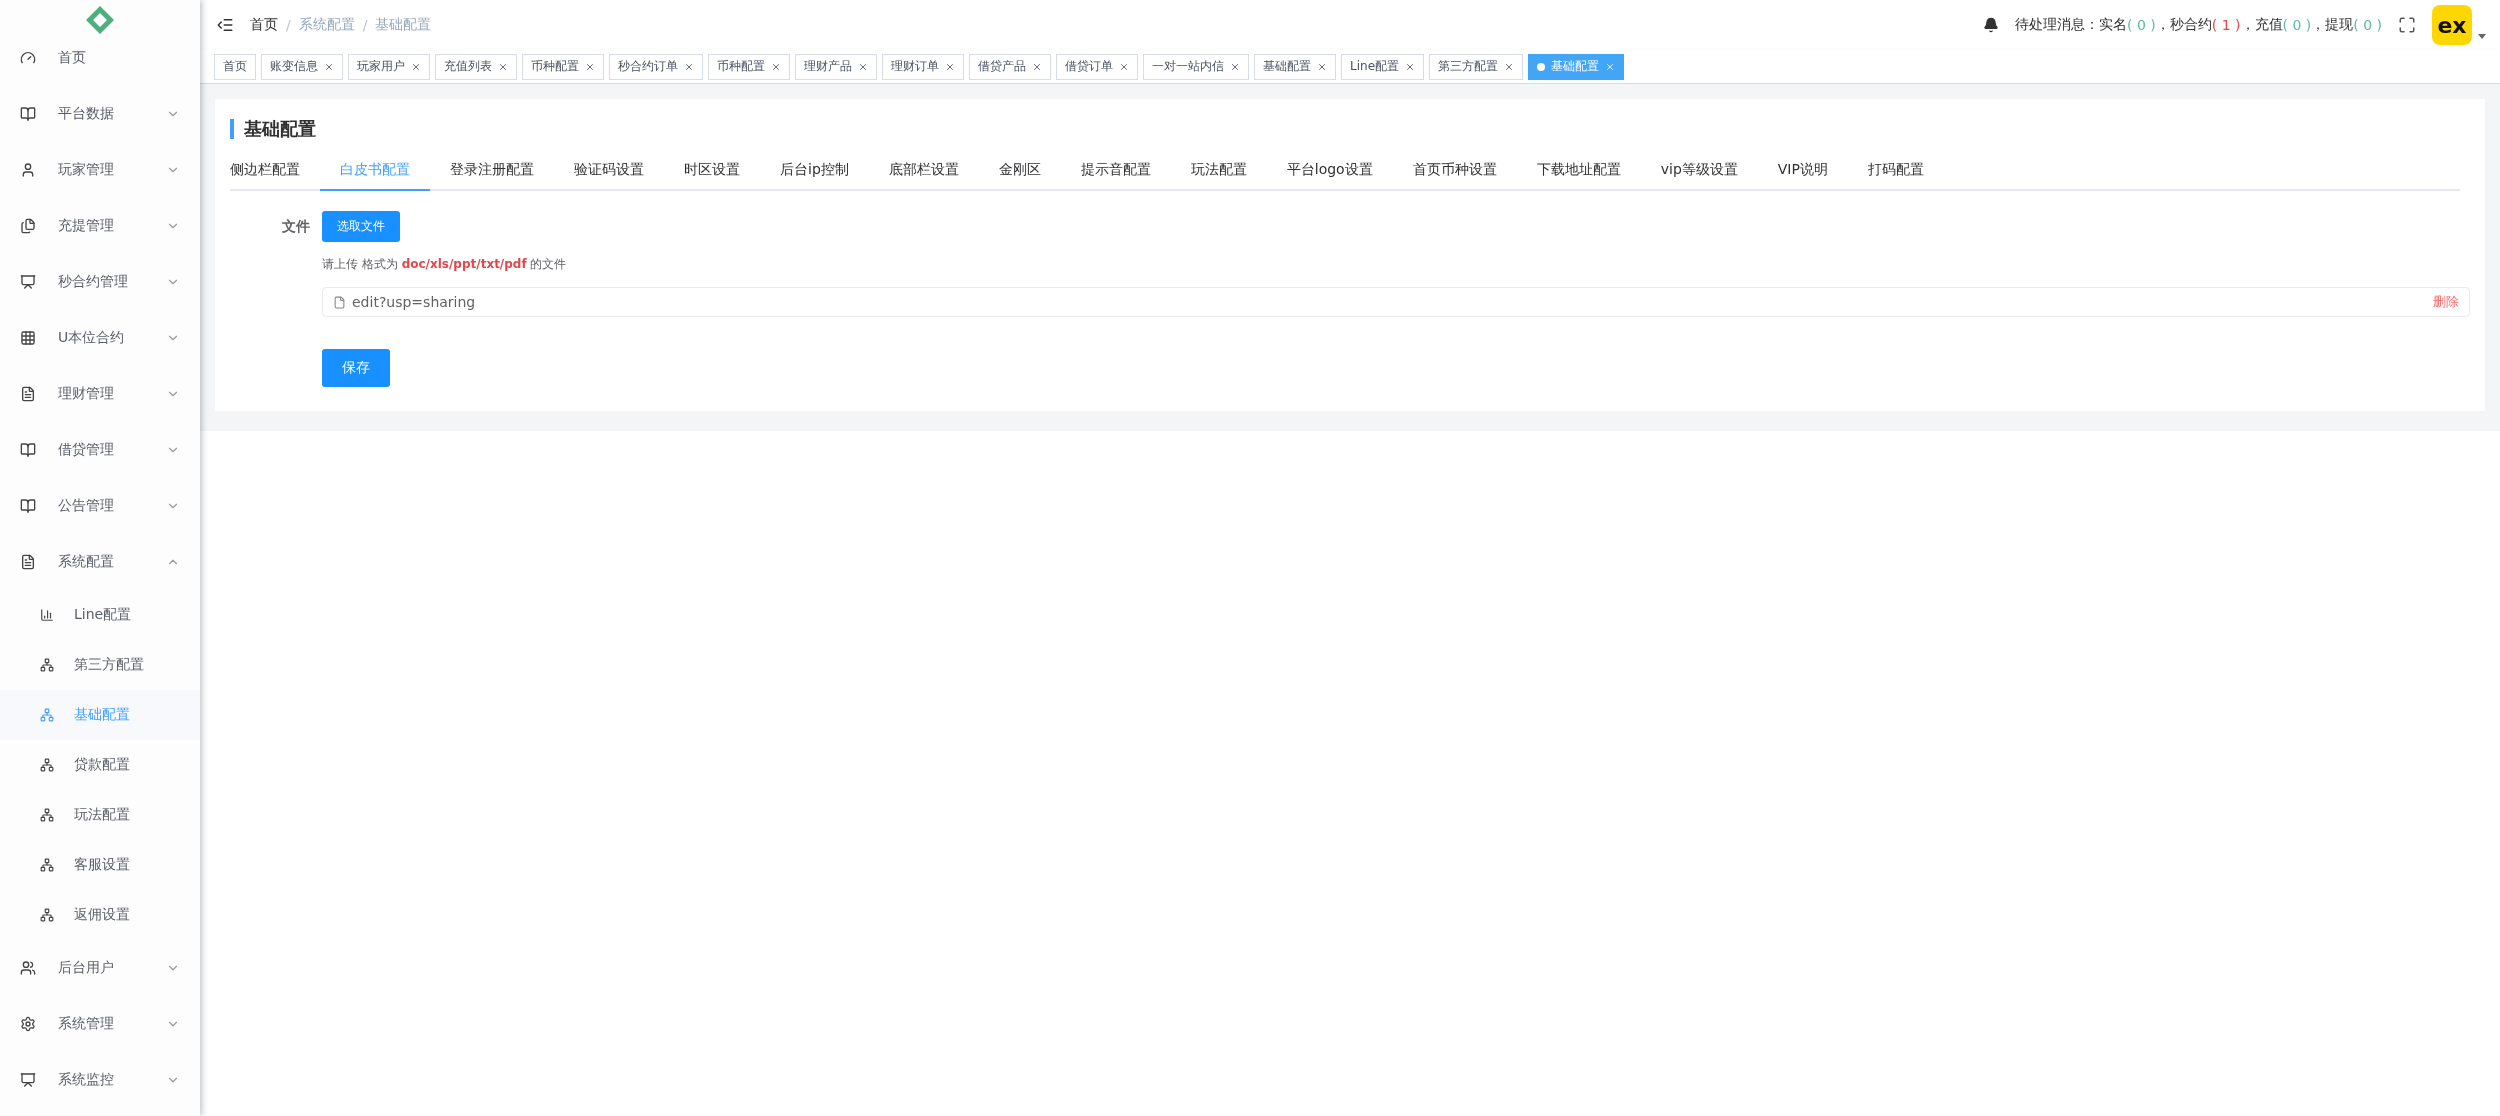 The image size is (2500, 1116). What do you see at coordinates (656, 66) in the screenshot?
I see `page-tag: 秒合约订单` at bounding box center [656, 66].